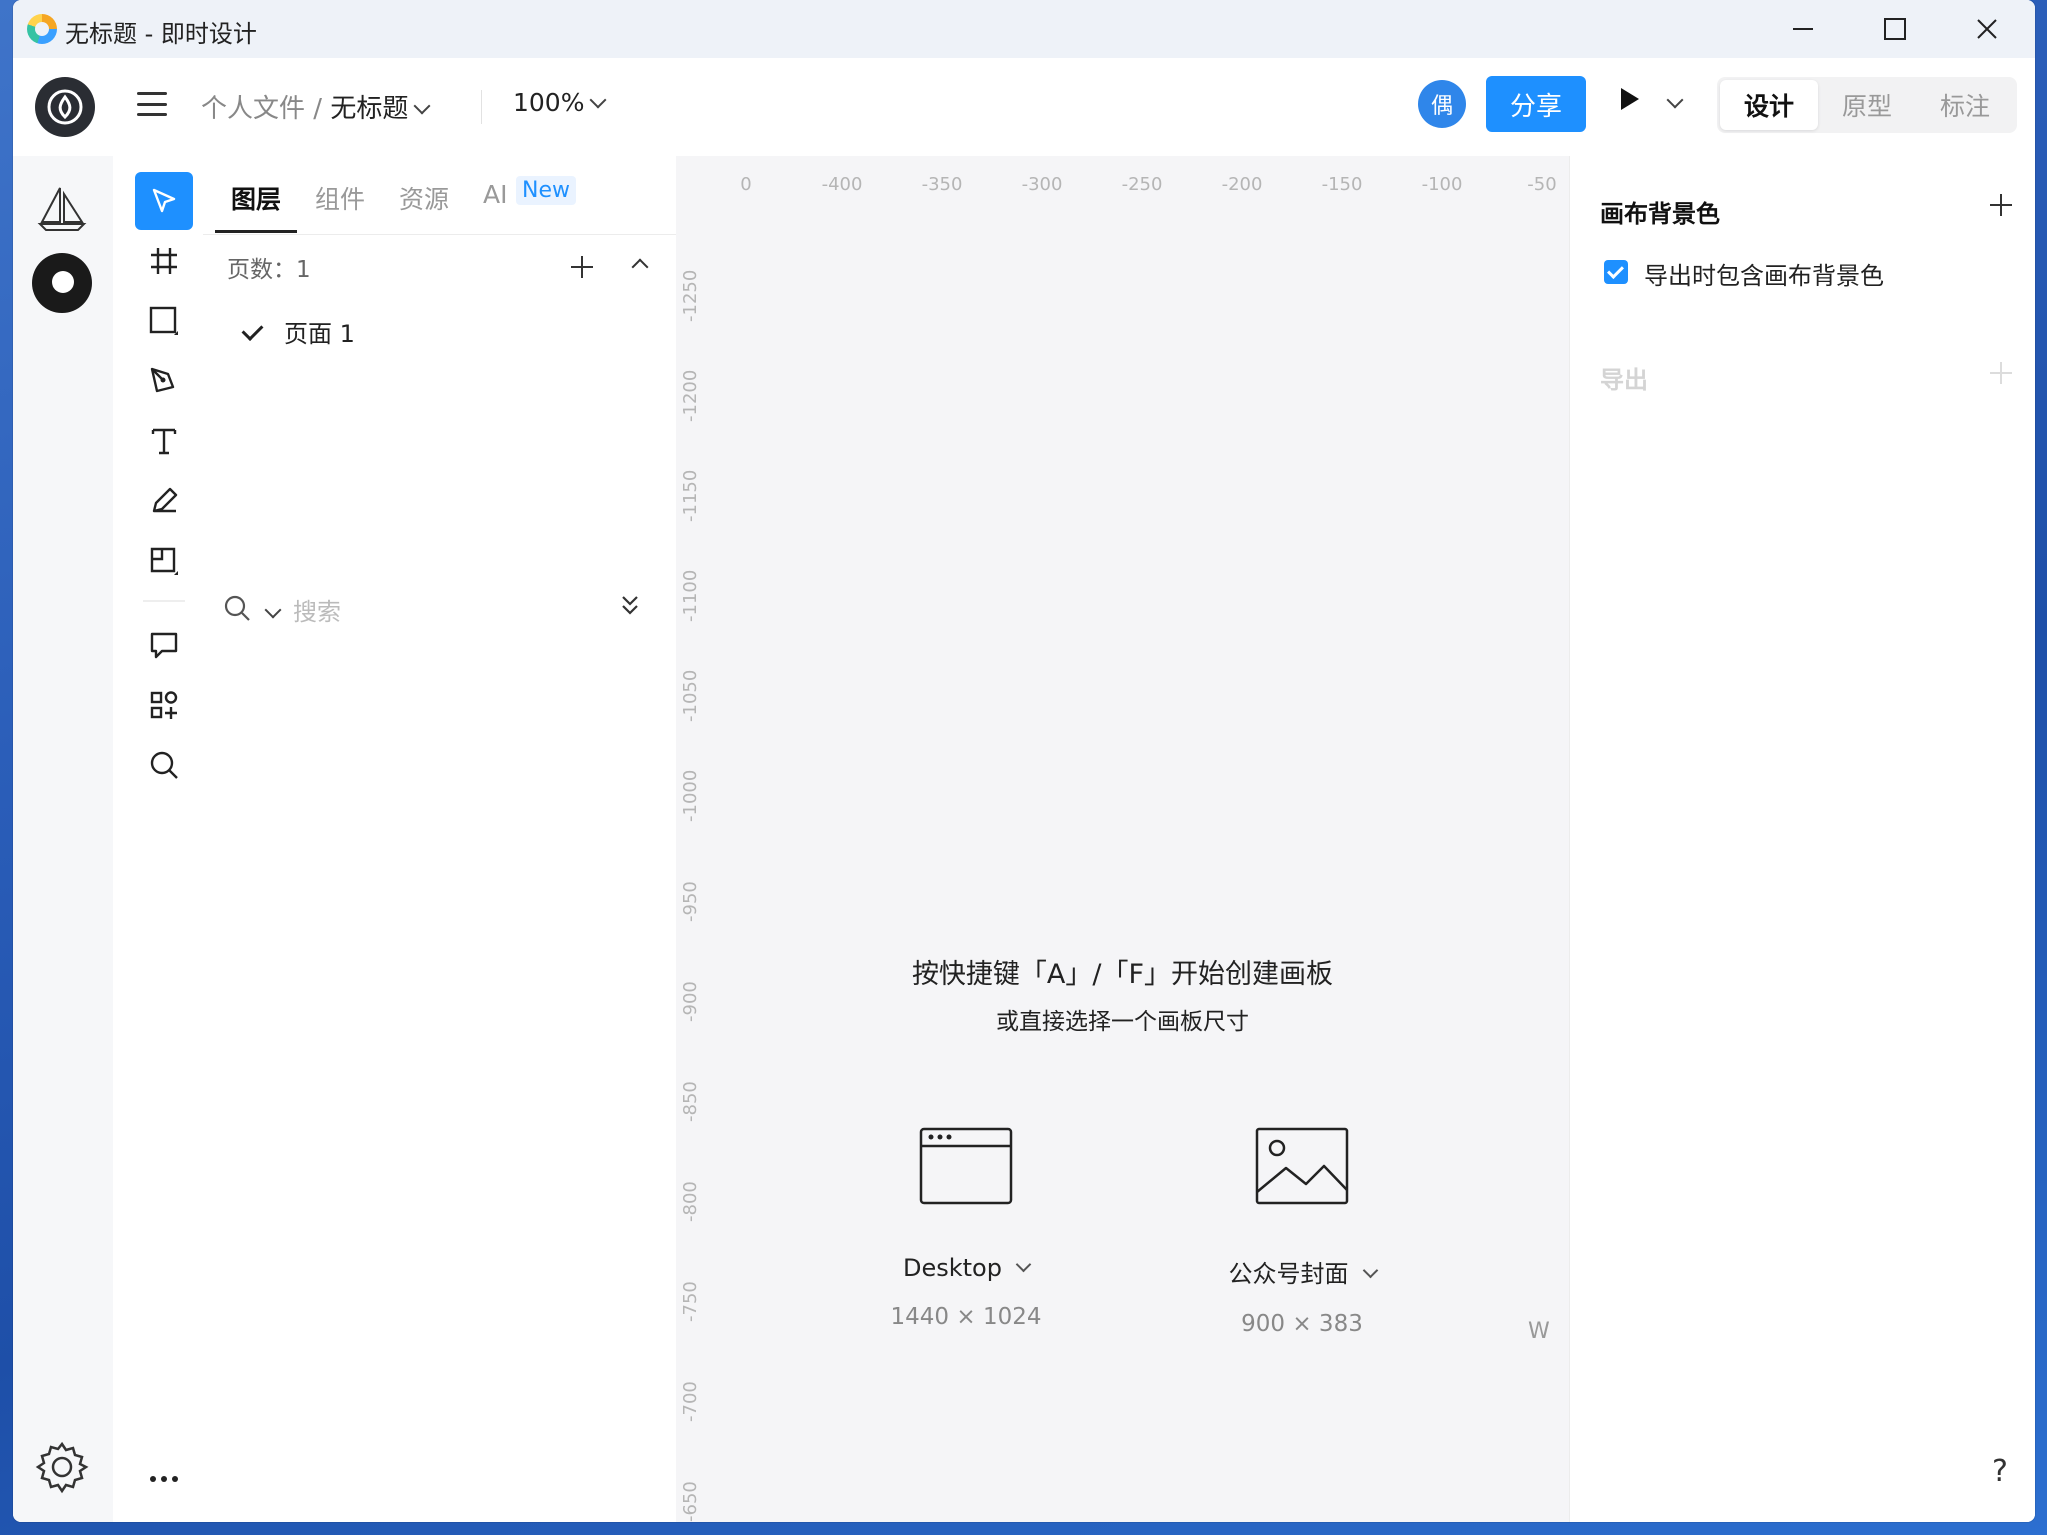 The width and height of the screenshot is (2047, 1535). What do you see at coordinates (1542, 184) in the screenshot?
I see `ruler-tick: -50` at bounding box center [1542, 184].